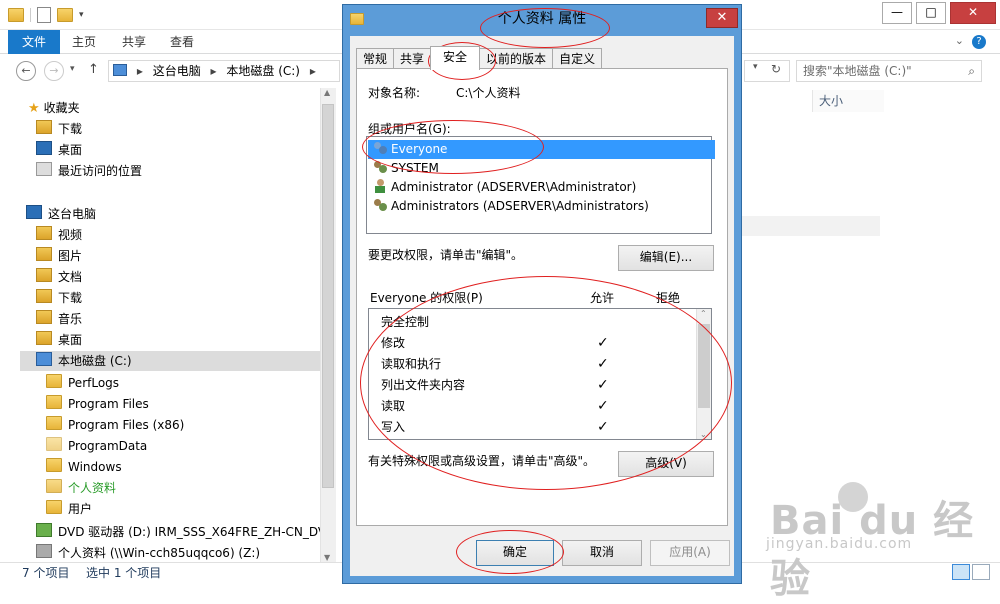  What do you see at coordinates (54, 108) in the screenshot?
I see `nav-favorites: ★ 收藏夹` at bounding box center [54, 108].